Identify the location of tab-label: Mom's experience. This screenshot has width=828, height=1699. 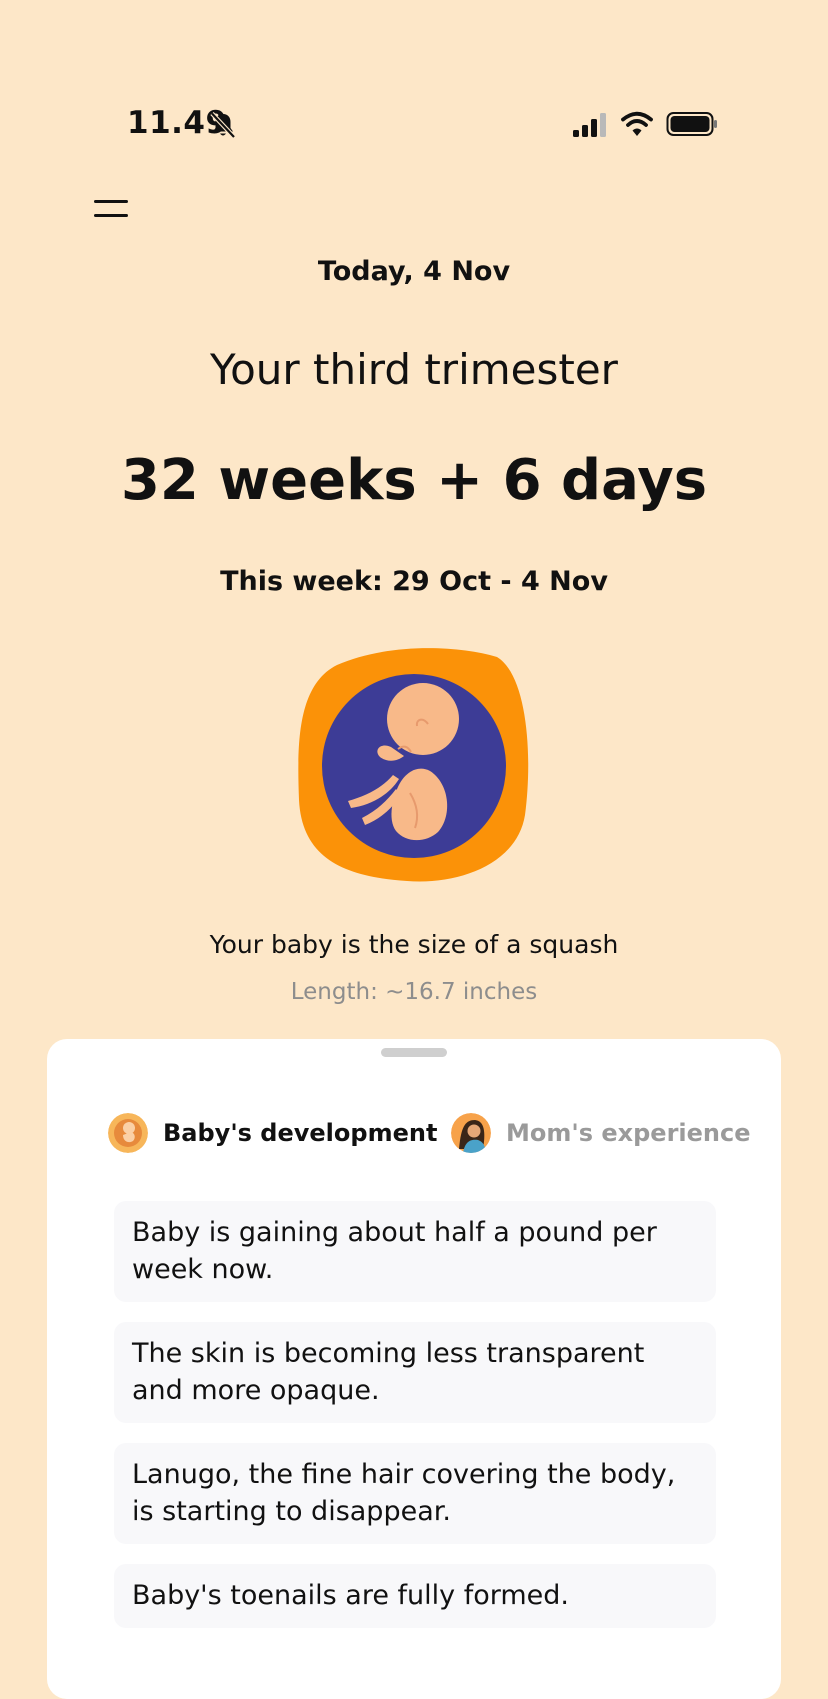
(628, 1133).